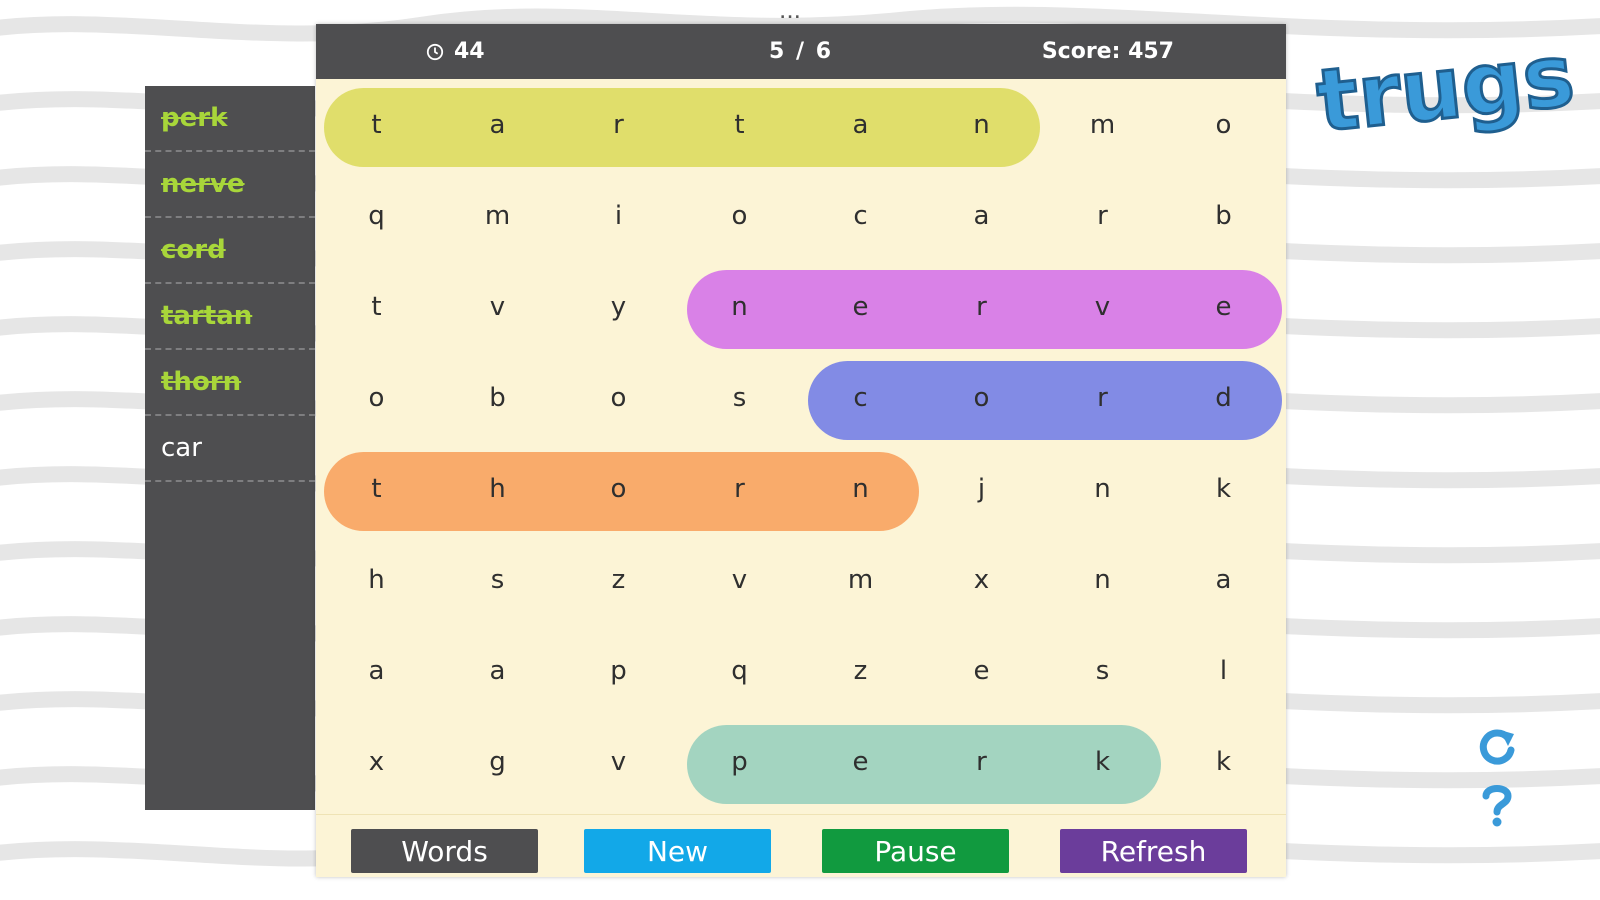  Describe the element at coordinates (677, 851) in the screenshot. I see `new-button: New` at that location.